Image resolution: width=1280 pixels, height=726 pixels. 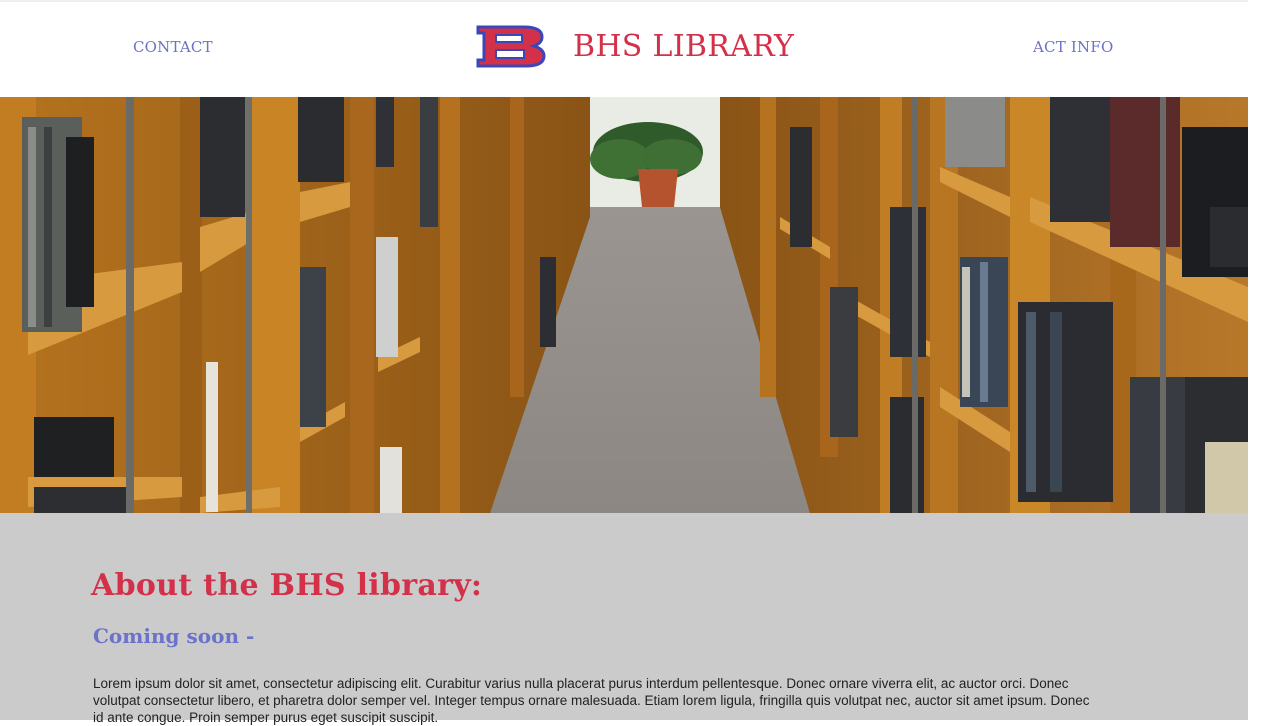 I want to click on about-subtitle: Coming soon -, so click(x=174, y=636).